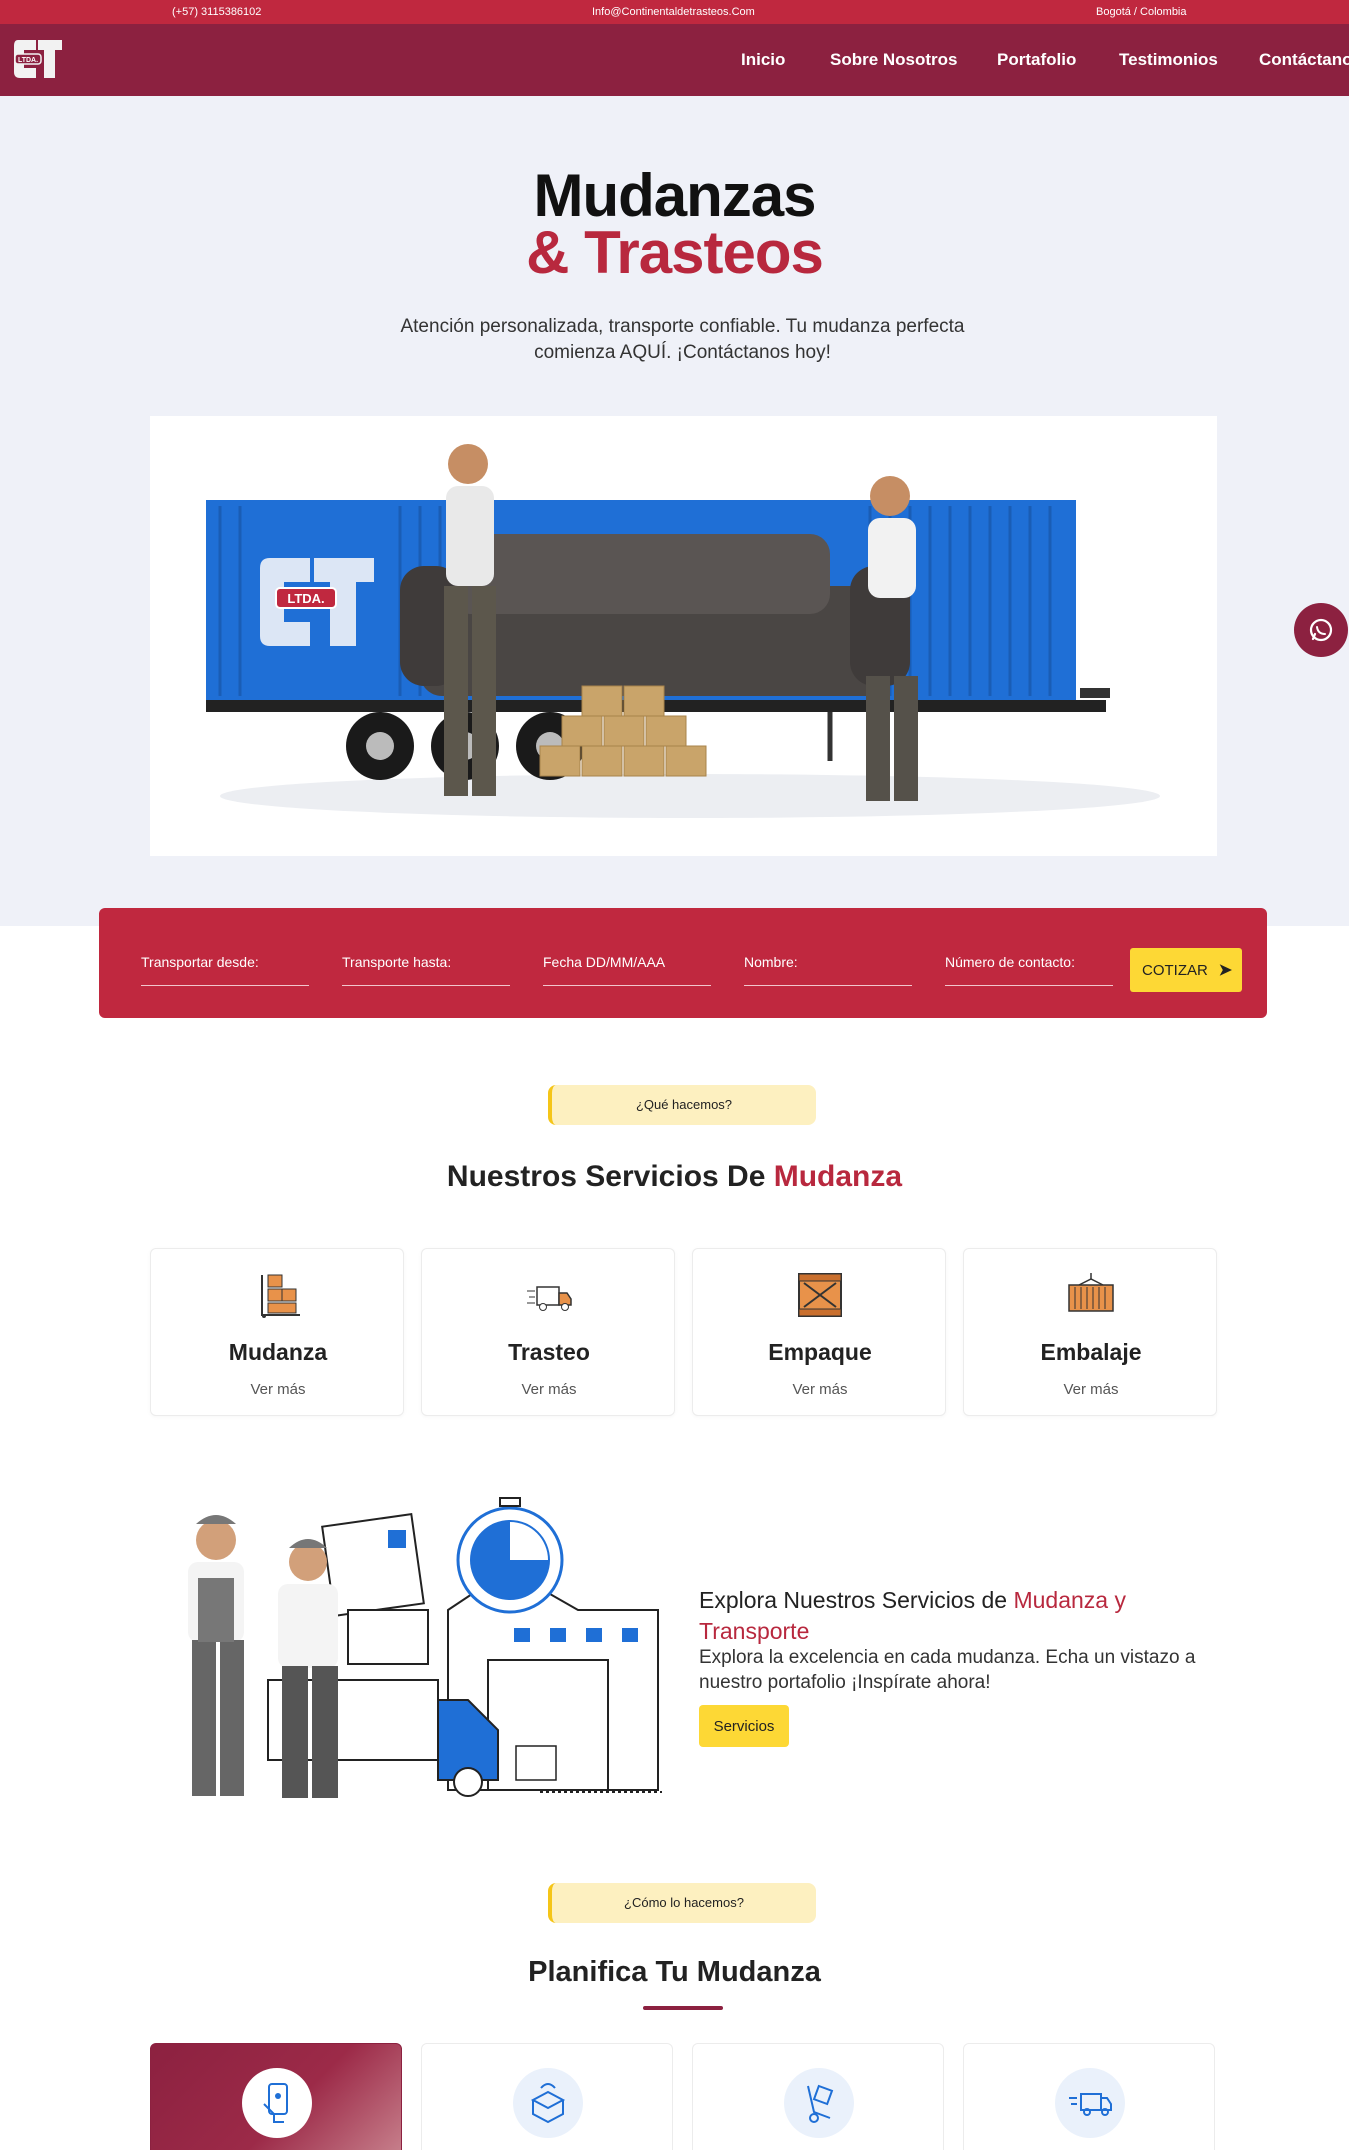 This screenshot has width=1349, height=2150. What do you see at coordinates (1091, 1292) in the screenshot?
I see `cargo-container-icon` at bounding box center [1091, 1292].